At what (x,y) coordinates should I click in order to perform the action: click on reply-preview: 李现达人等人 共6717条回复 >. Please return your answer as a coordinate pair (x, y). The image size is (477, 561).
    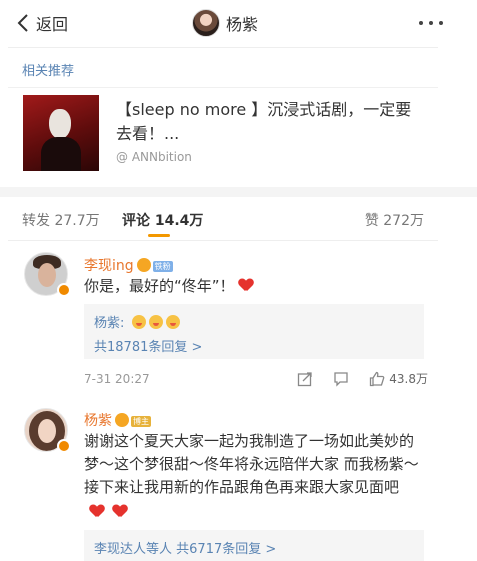
    Looking at the image, I should click on (185, 549).